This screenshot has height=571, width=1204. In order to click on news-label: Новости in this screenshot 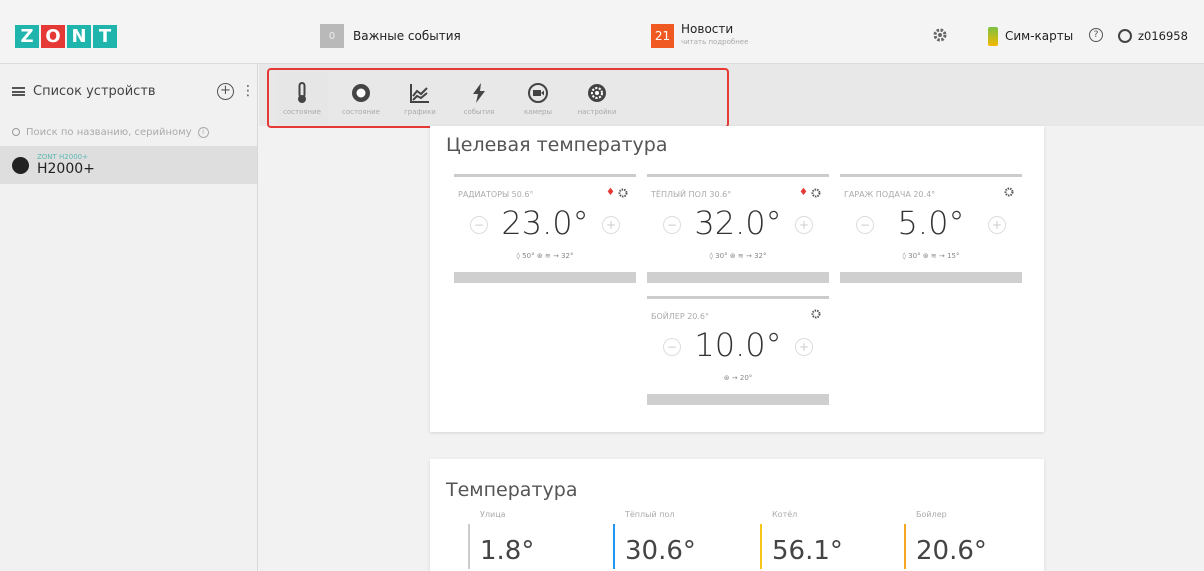, I will do `click(707, 29)`.